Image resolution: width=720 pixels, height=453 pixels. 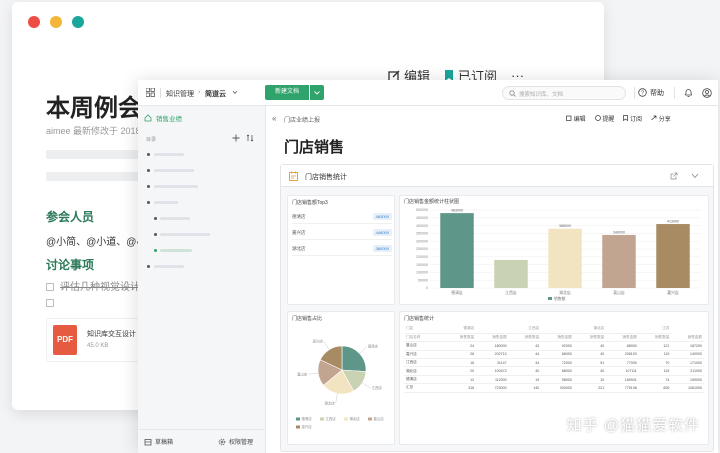 I want to click on subscribe-button: 订阅, so click(x=632, y=118).